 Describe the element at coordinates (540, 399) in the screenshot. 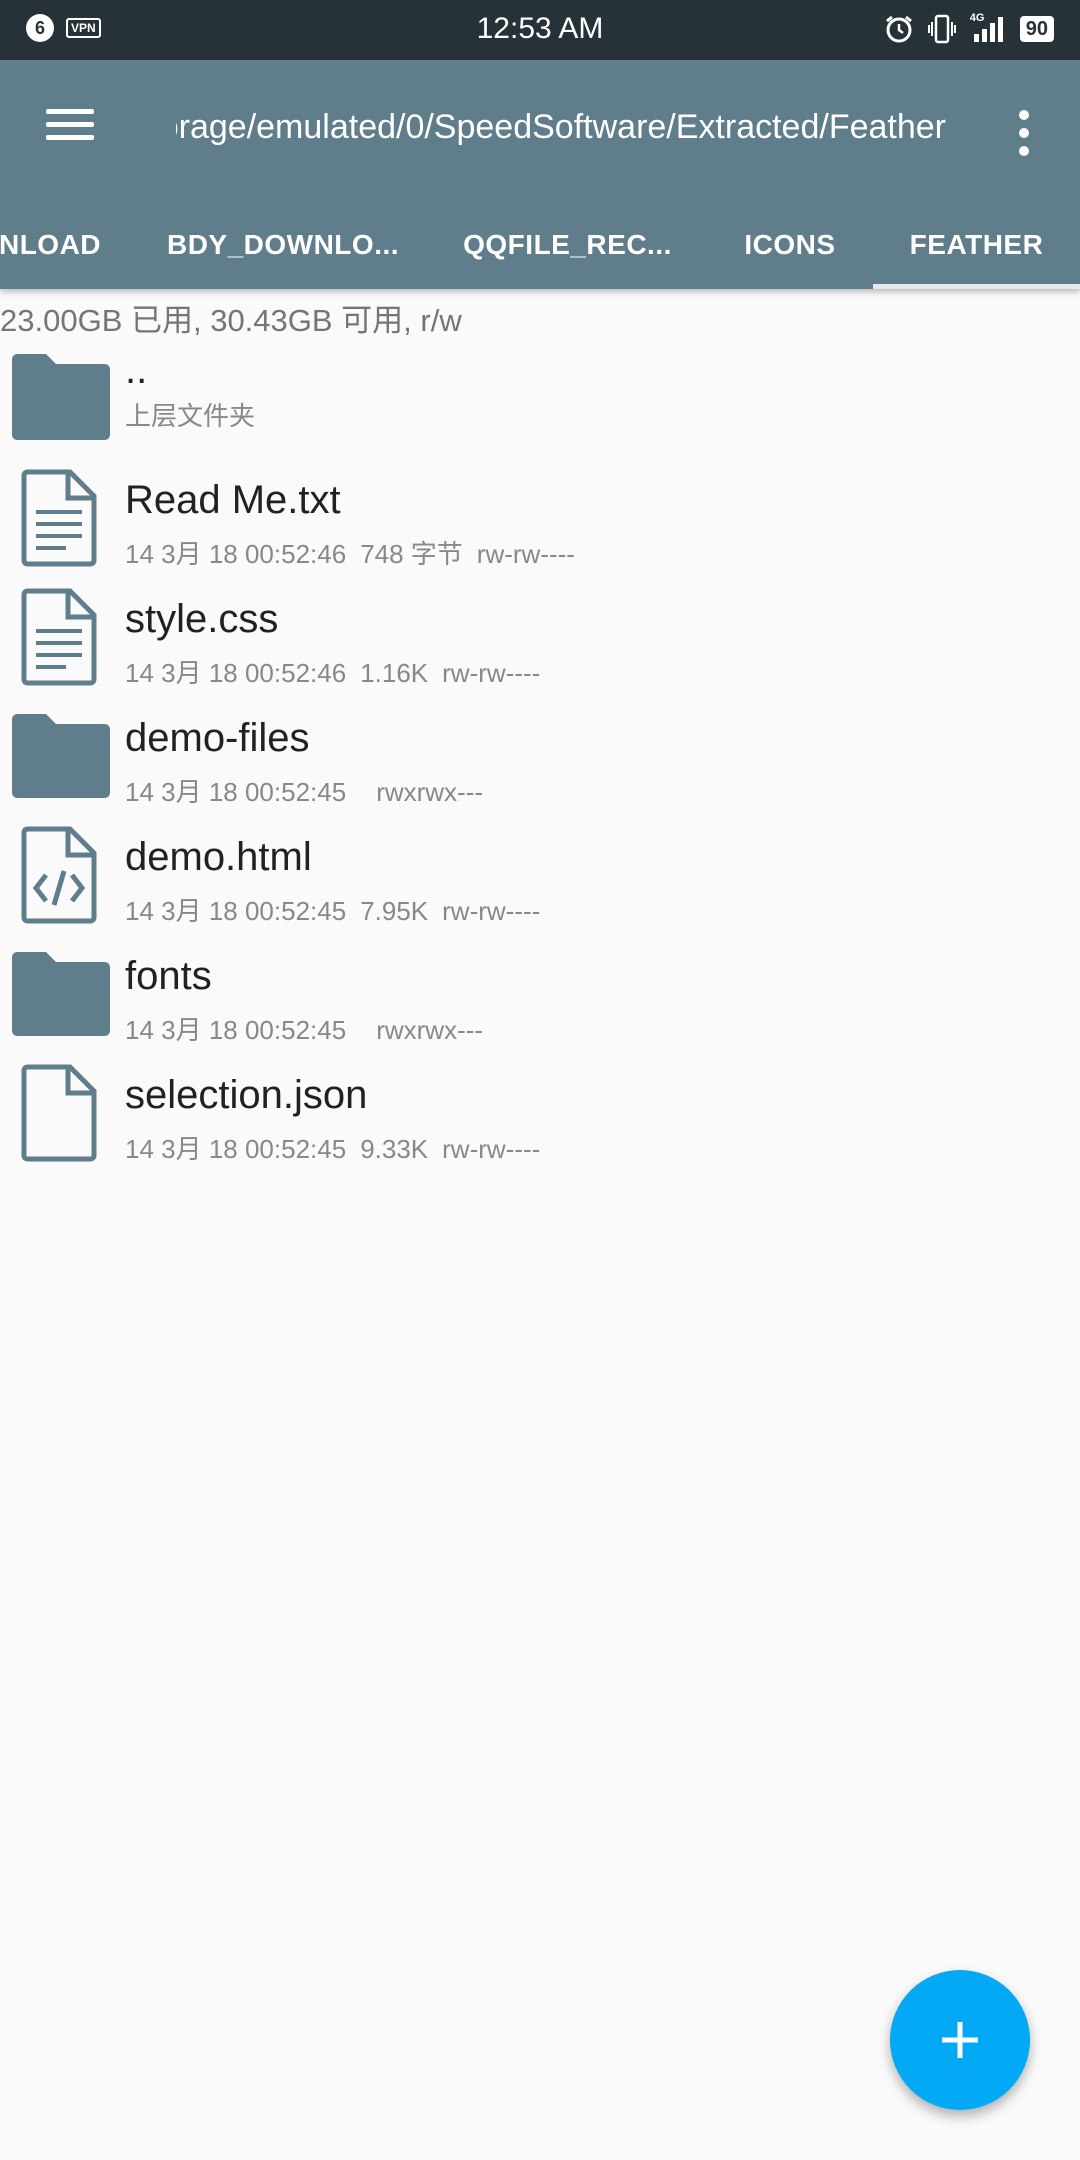

I see `list-item-parent-folder: .. 上层文件夹` at that location.